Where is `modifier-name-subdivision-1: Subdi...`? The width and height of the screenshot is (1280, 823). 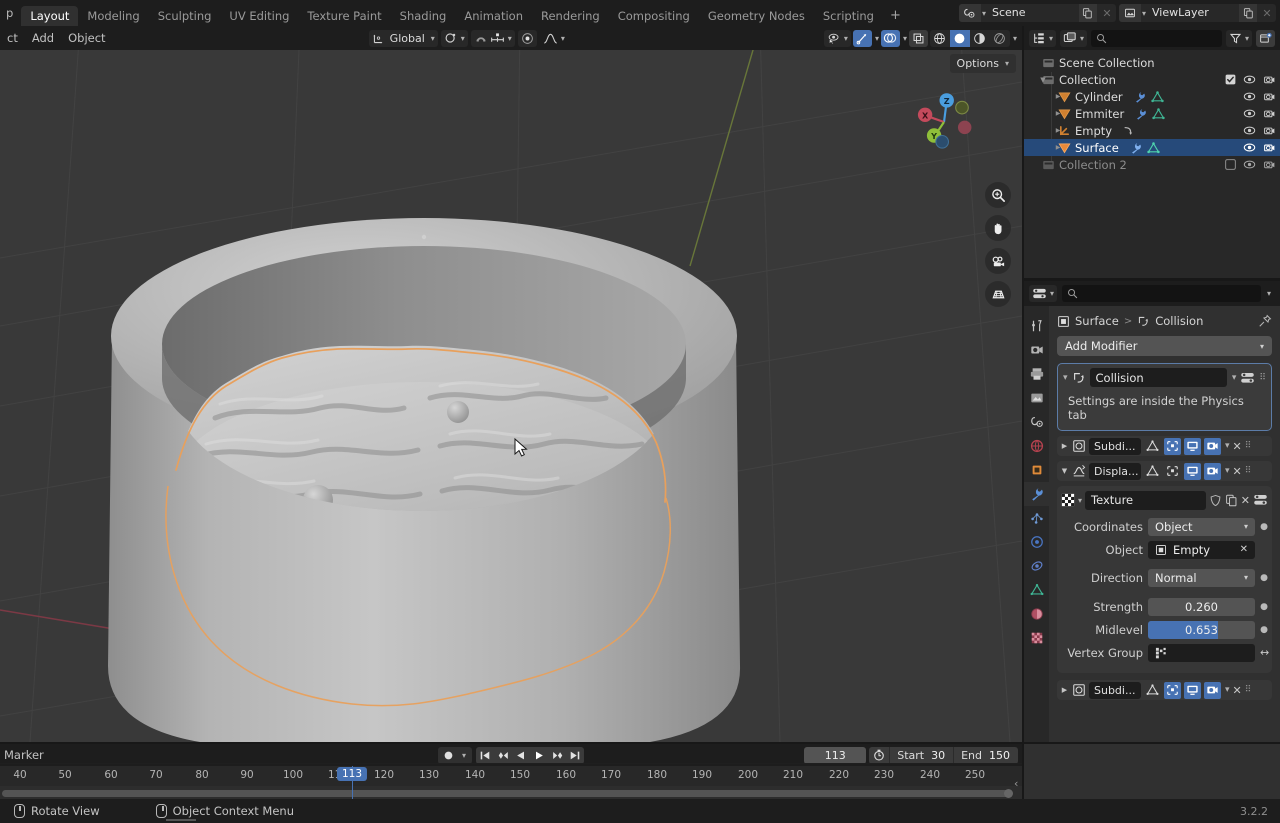
modifier-name-subdivision-1: Subdi... is located at coordinates (1115, 446).